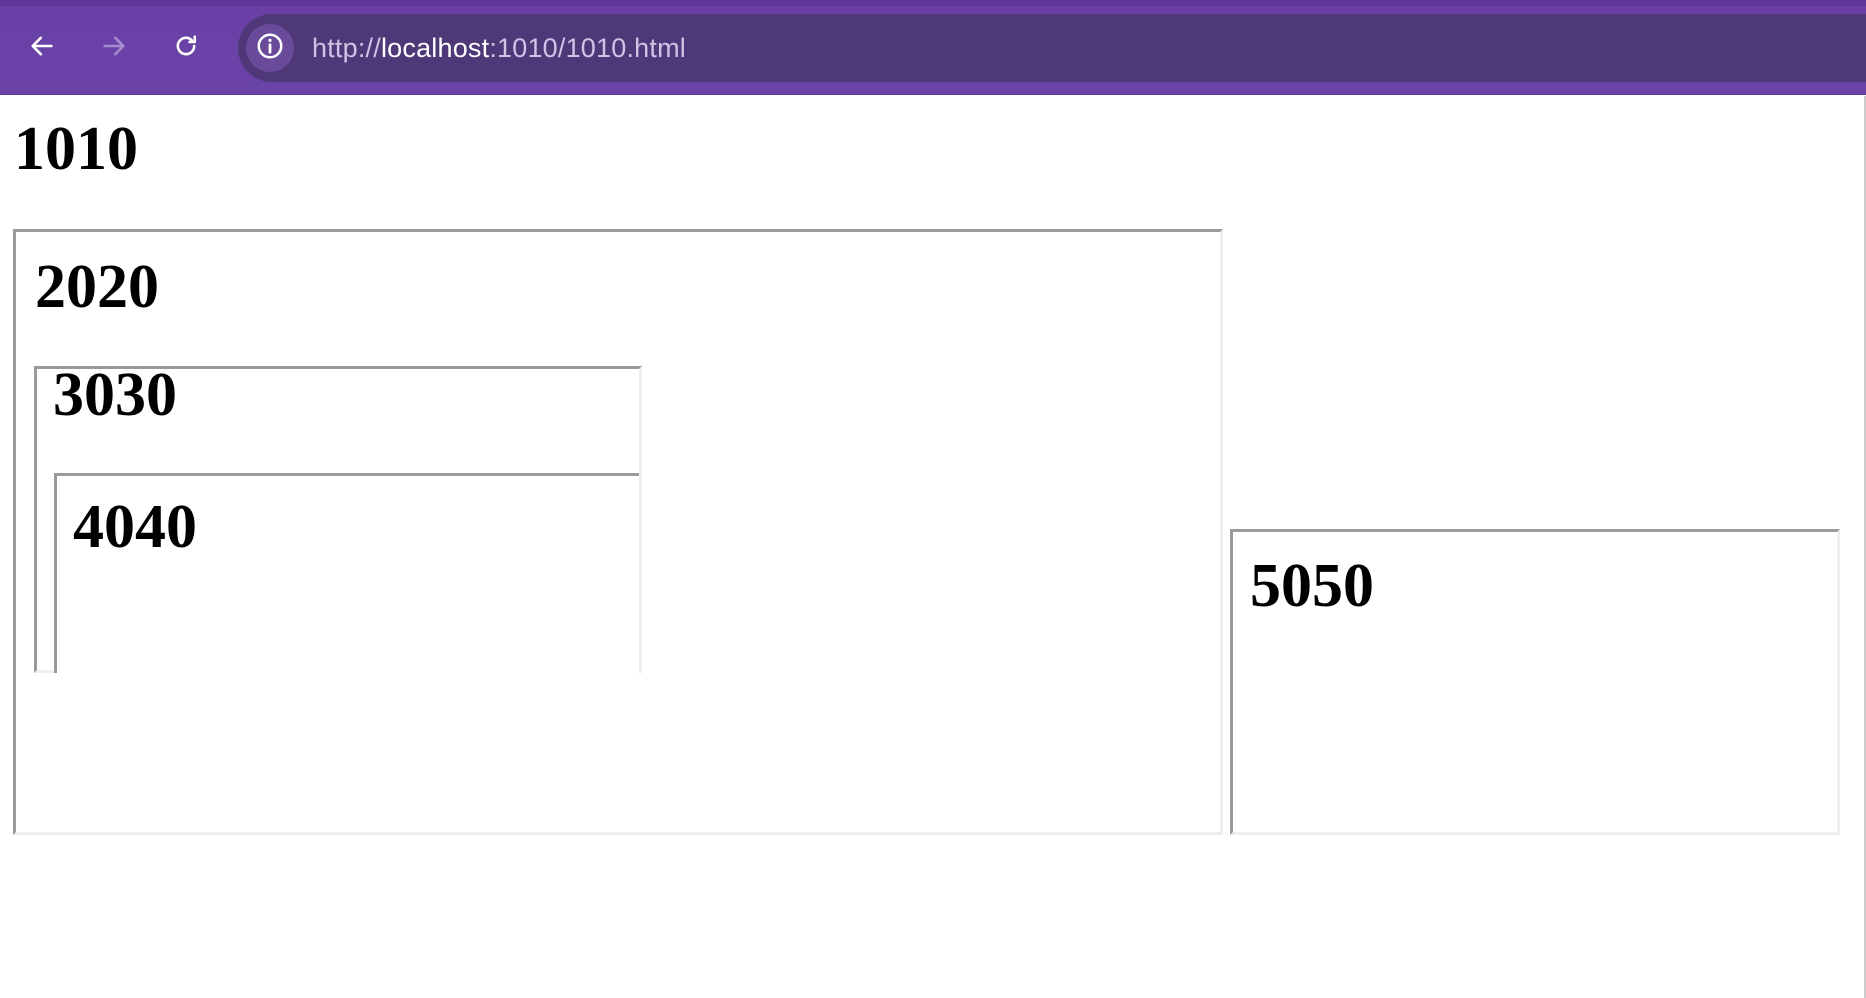 The width and height of the screenshot is (1866, 998). I want to click on info-icon, so click(270, 48).